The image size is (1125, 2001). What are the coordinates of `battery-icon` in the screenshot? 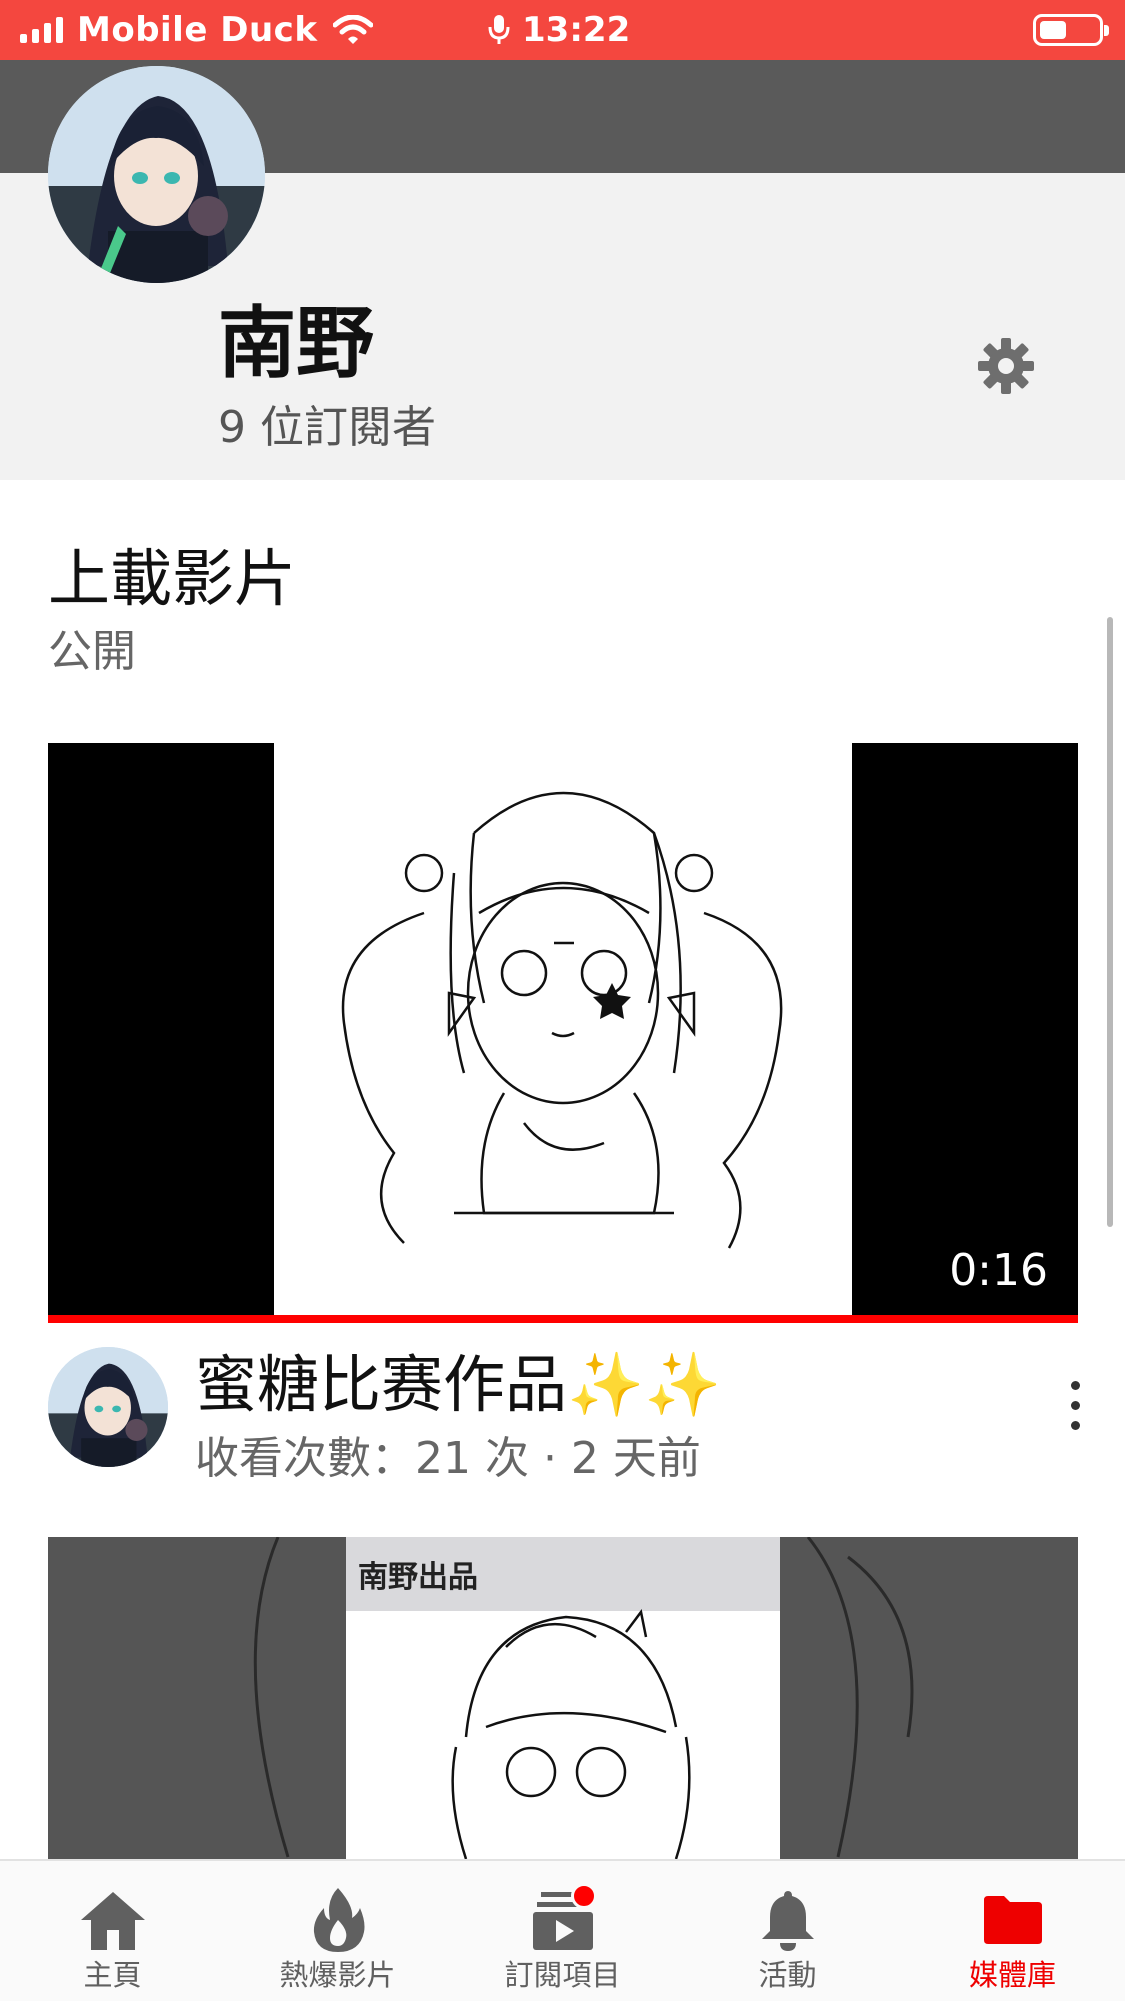 It's located at (1071, 30).